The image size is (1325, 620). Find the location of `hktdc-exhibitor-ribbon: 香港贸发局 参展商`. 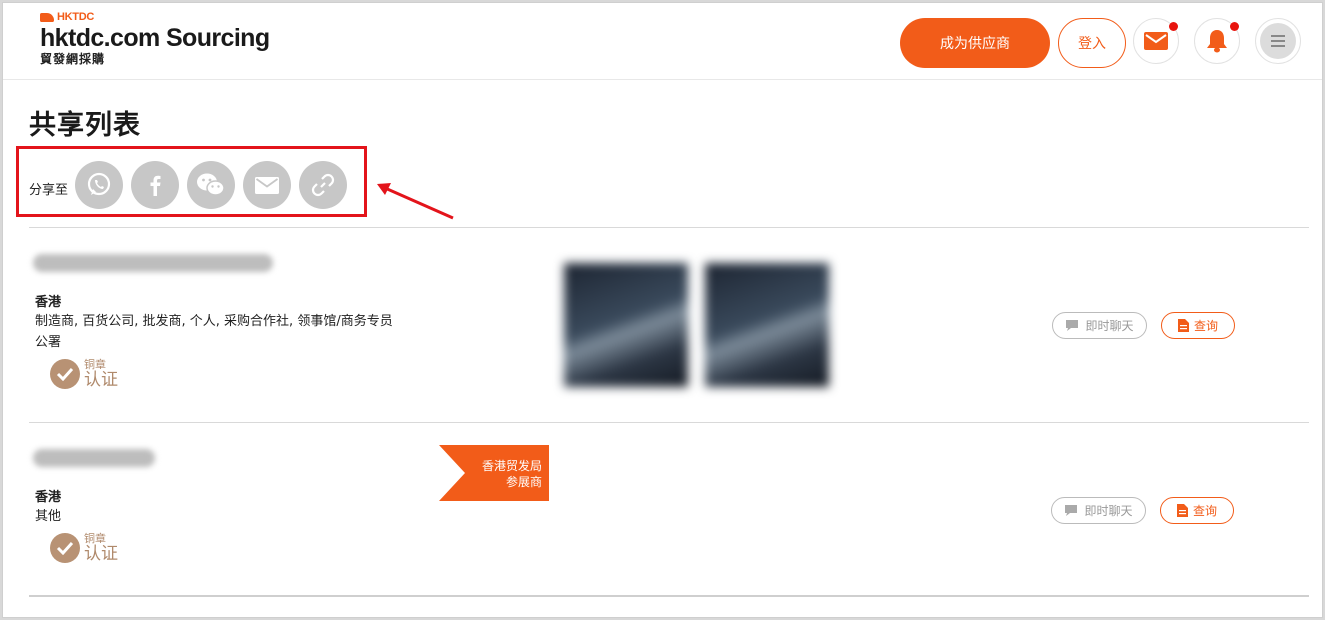

hktdc-exhibitor-ribbon: 香港贸发局 参展商 is located at coordinates (494, 473).